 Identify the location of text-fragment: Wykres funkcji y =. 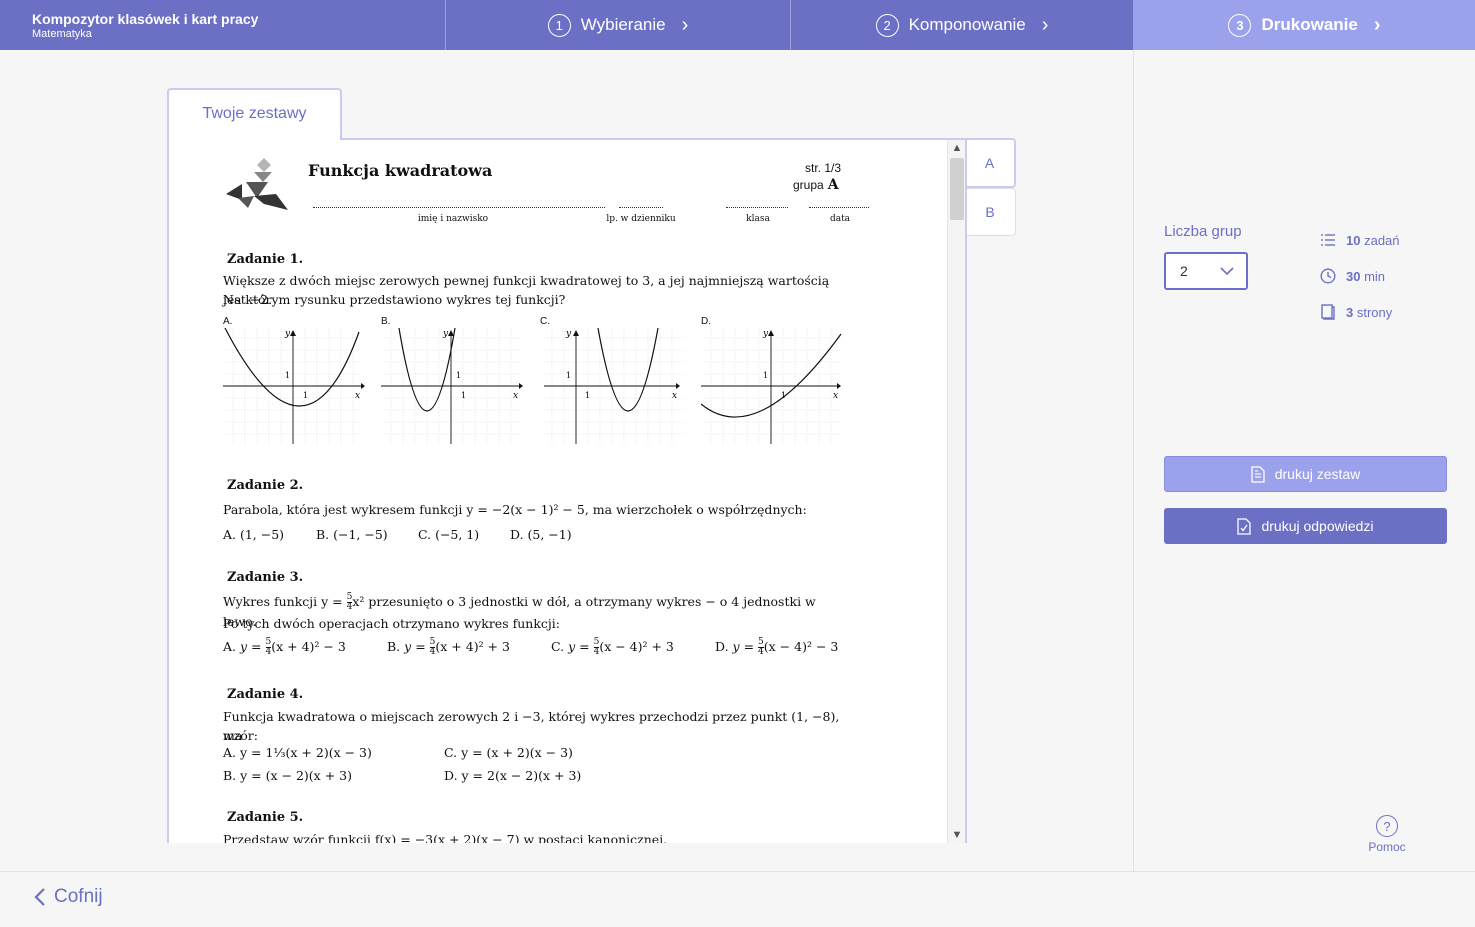
(283, 601).